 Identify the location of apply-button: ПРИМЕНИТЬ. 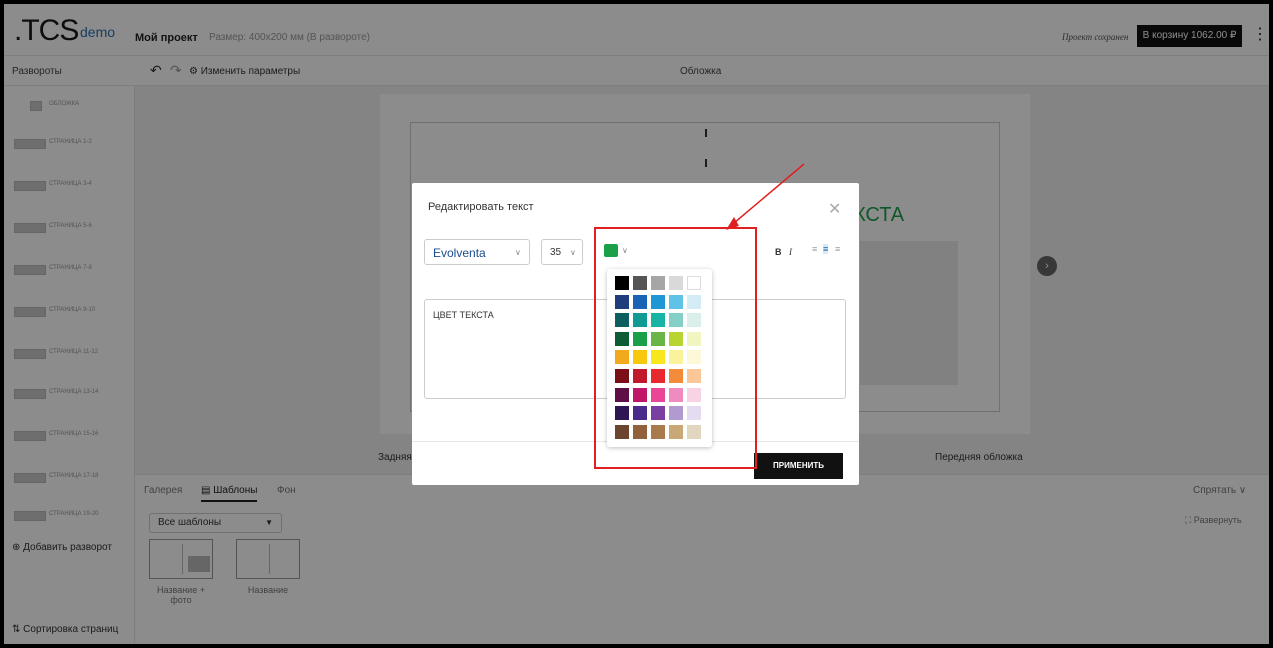
(798, 466).